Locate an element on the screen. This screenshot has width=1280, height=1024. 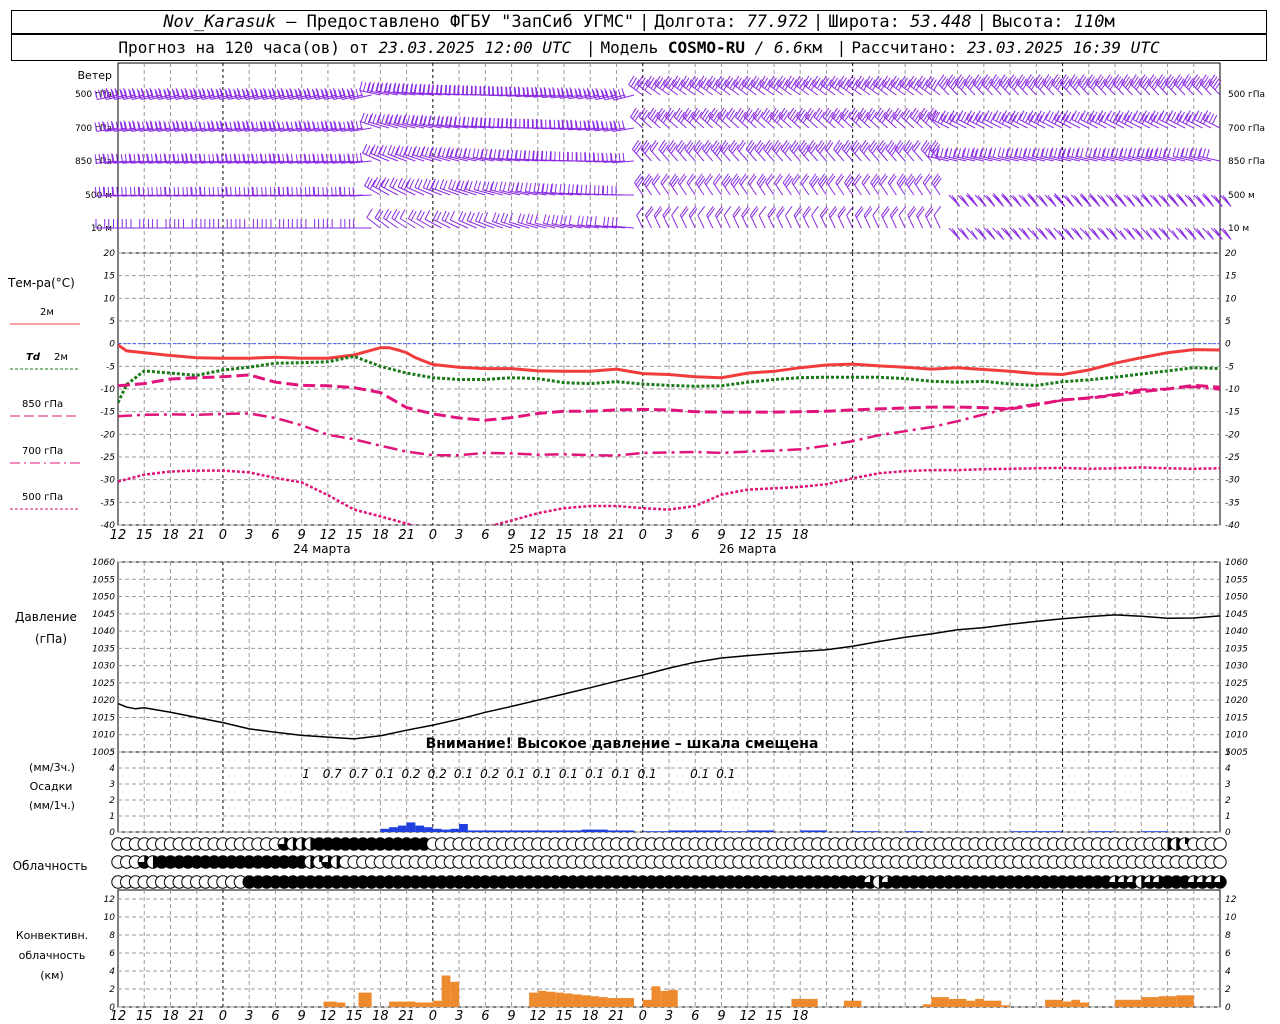
temp-panel-tick-right: -30 is located at coordinates (1232, 481).